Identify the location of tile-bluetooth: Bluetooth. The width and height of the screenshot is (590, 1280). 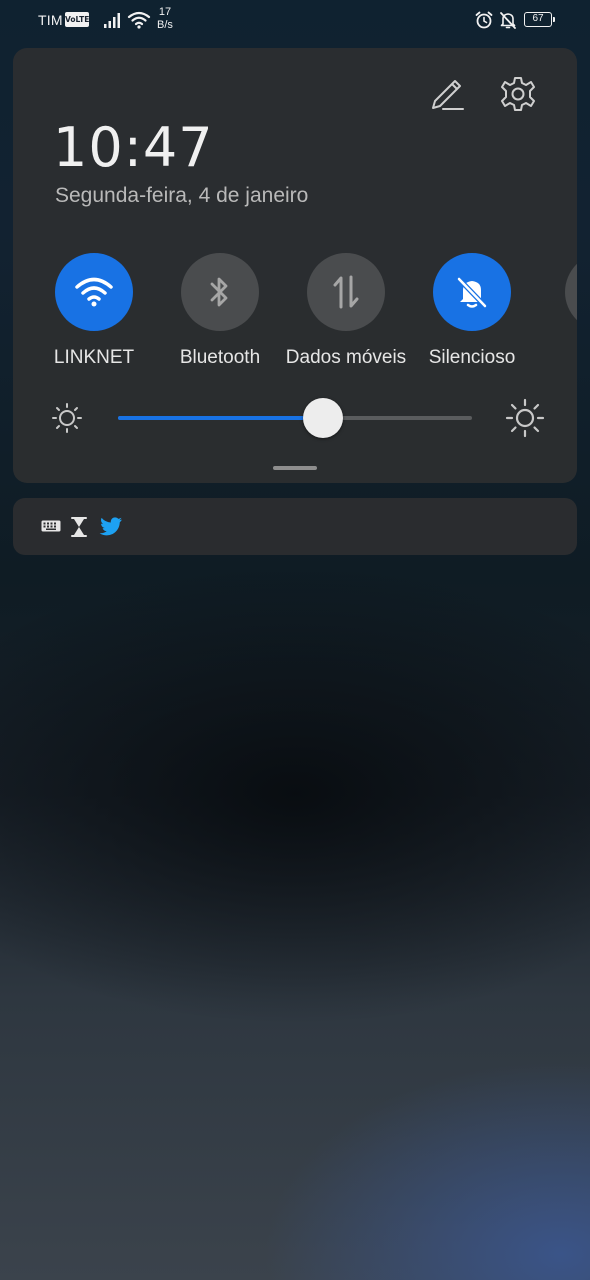
(220, 311).